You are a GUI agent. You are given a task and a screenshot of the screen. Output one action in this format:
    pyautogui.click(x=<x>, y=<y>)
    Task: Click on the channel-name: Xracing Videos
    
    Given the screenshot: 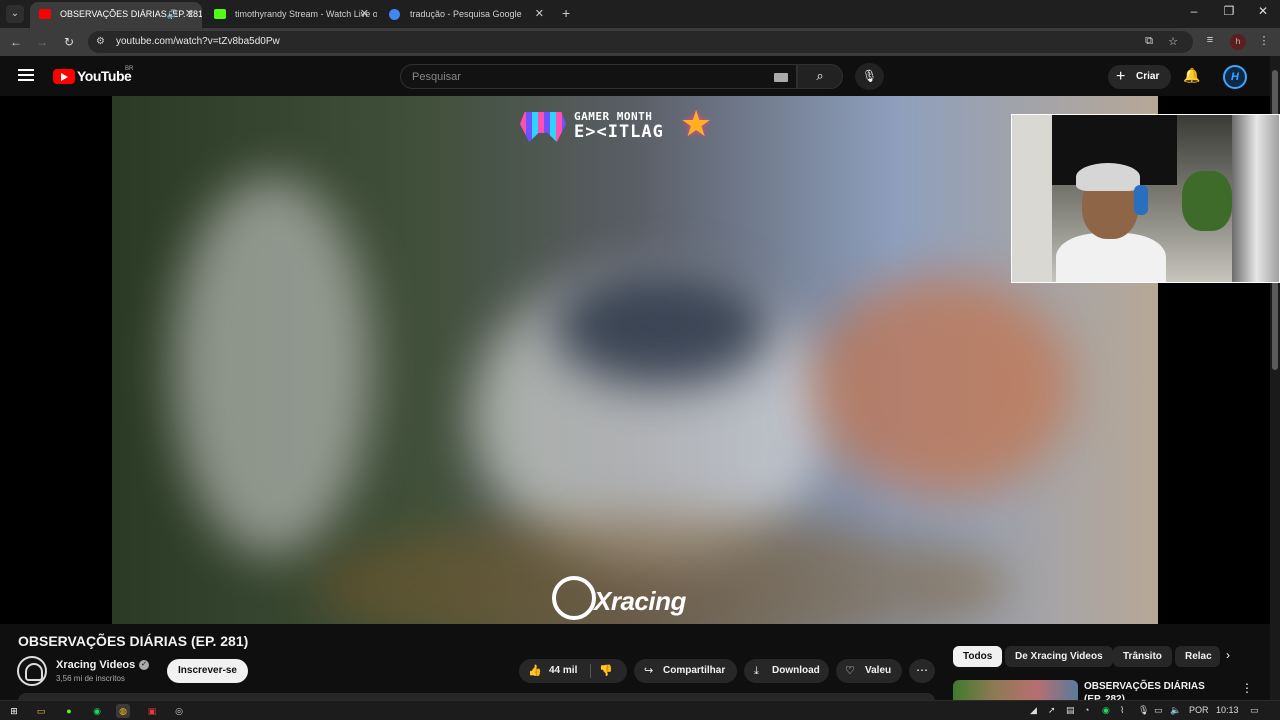 What is the action you would take?
    pyautogui.click(x=95, y=665)
    